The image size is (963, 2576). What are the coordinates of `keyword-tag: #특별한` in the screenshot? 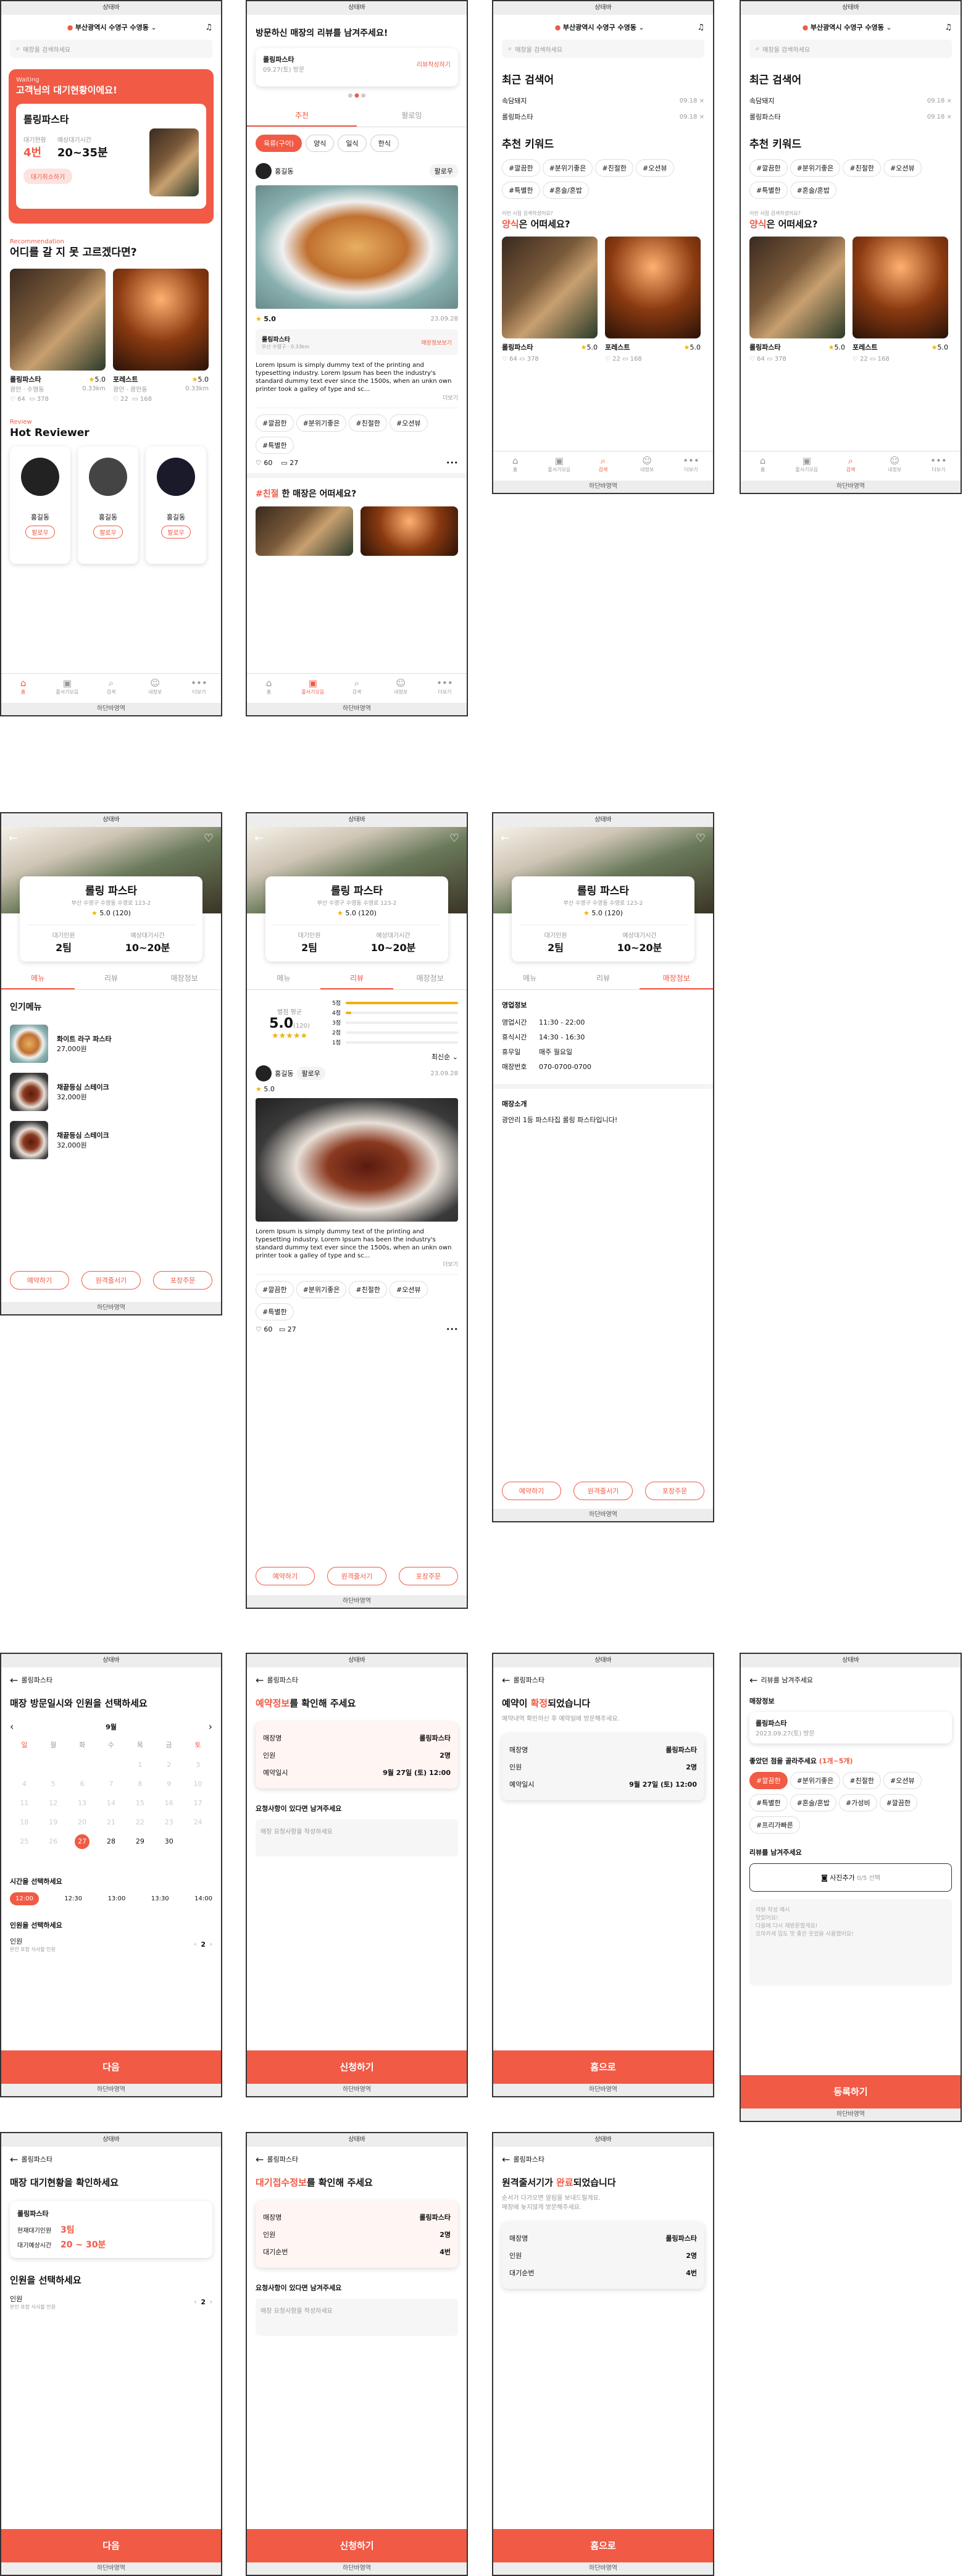 It's located at (521, 190).